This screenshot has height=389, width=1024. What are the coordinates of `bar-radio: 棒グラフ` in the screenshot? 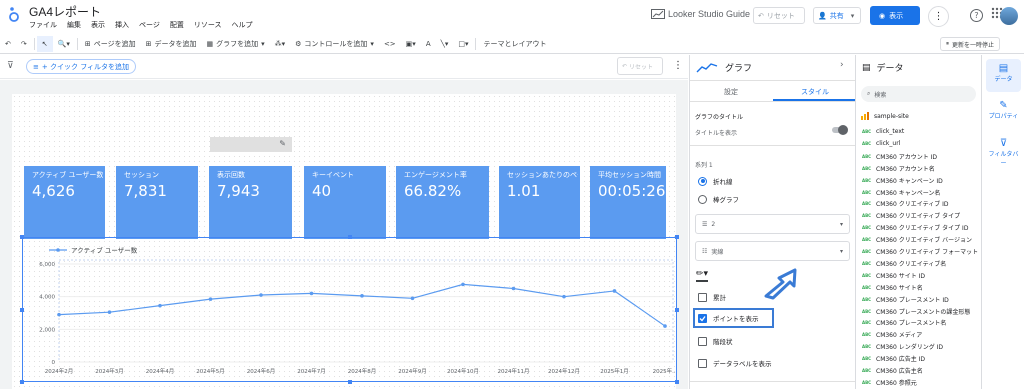 It's located at (718, 199).